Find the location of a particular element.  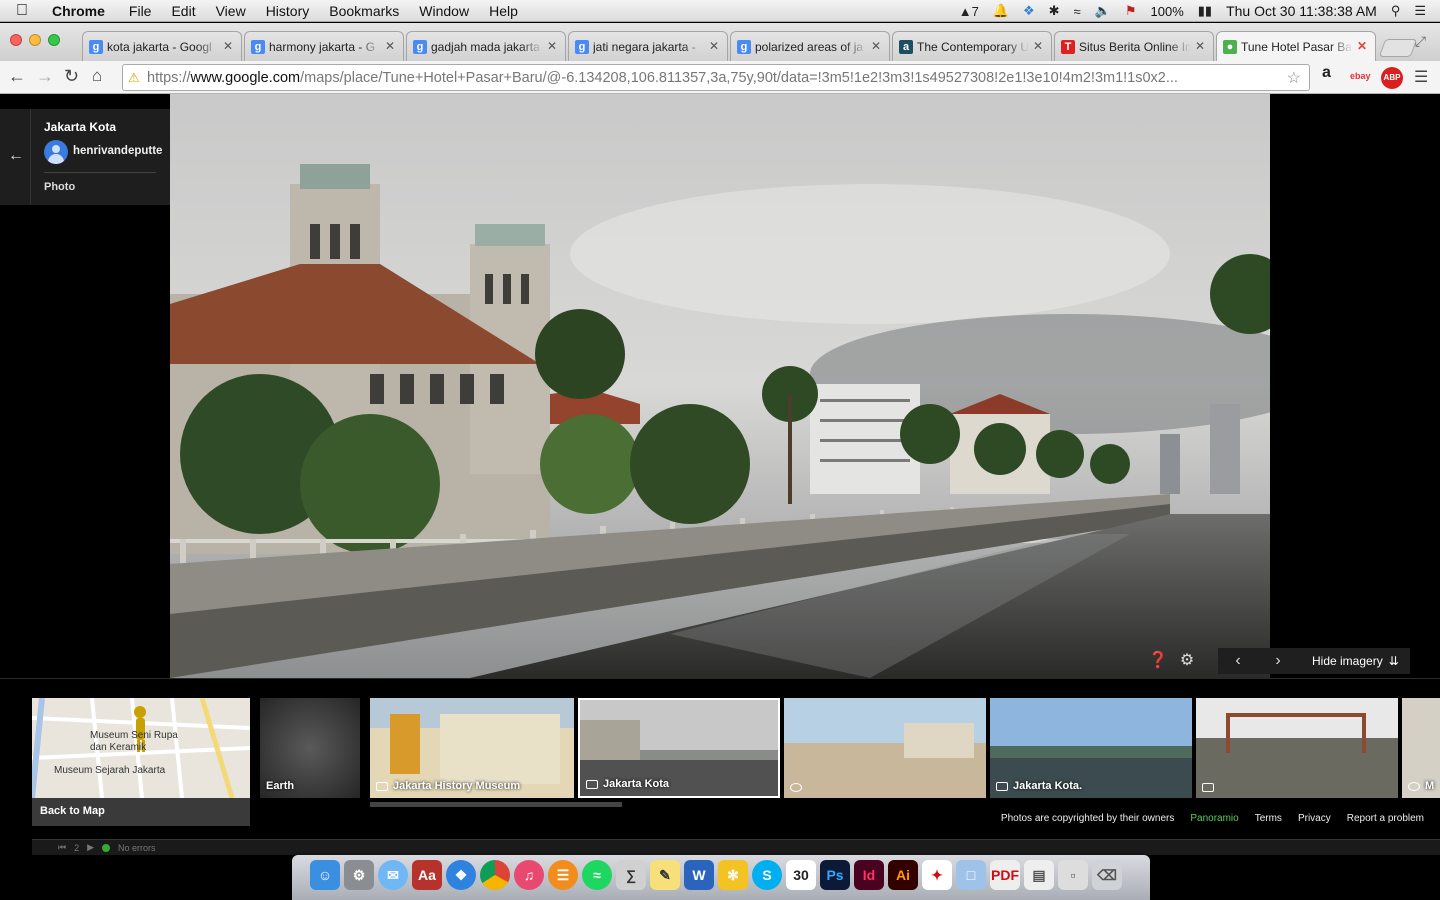

battery-icon: ▮▮ is located at coordinates (1205, 11).